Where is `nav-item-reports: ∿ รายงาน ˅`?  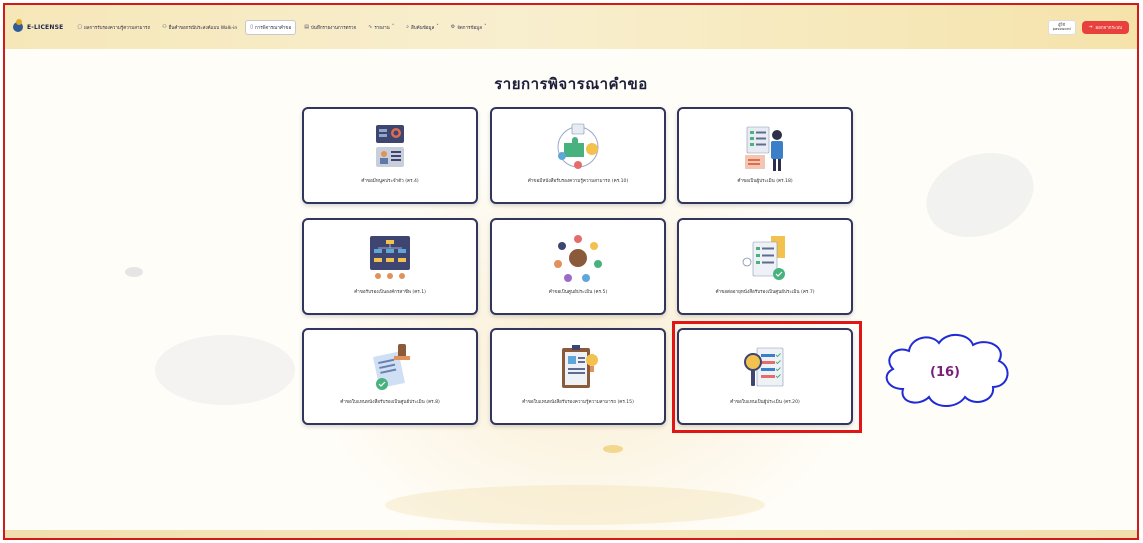 nav-item-reports: ∿ รายงาน ˅ is located at coordinates (381, 27).